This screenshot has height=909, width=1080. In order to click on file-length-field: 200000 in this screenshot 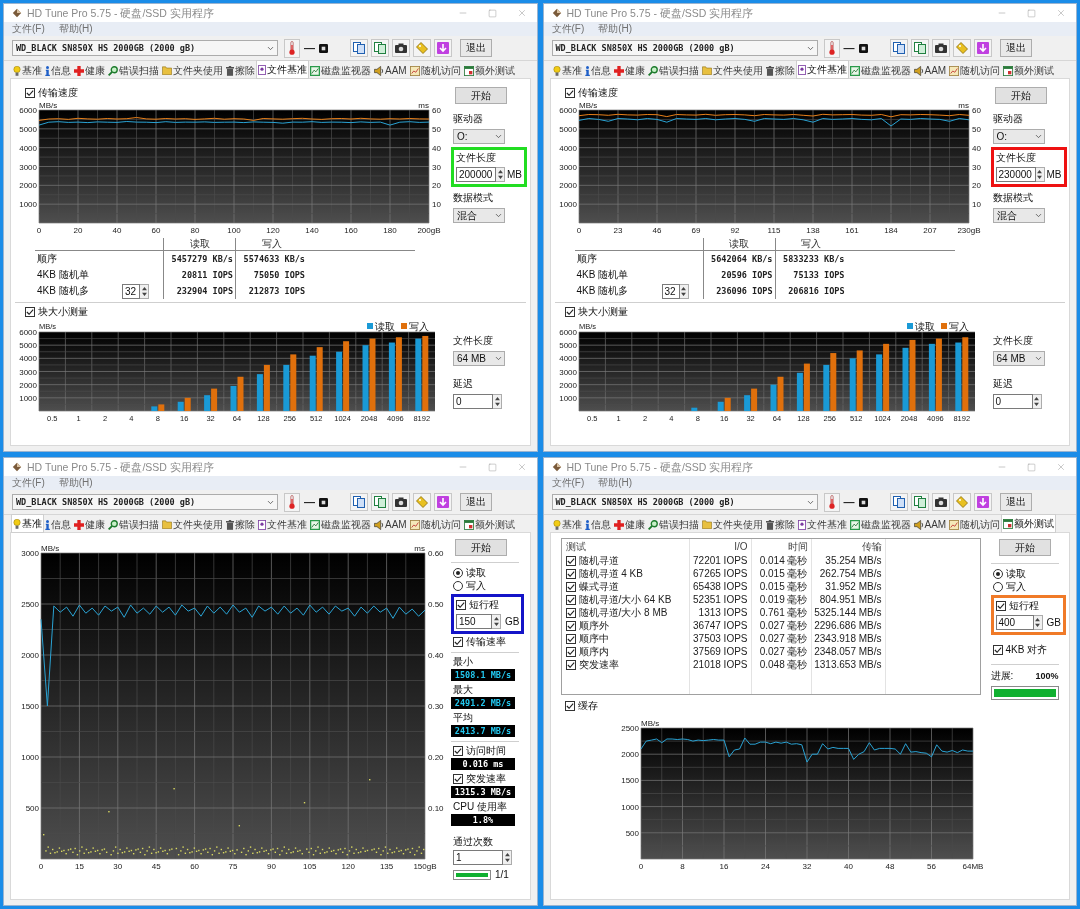, I will do `click(476, 174)`.